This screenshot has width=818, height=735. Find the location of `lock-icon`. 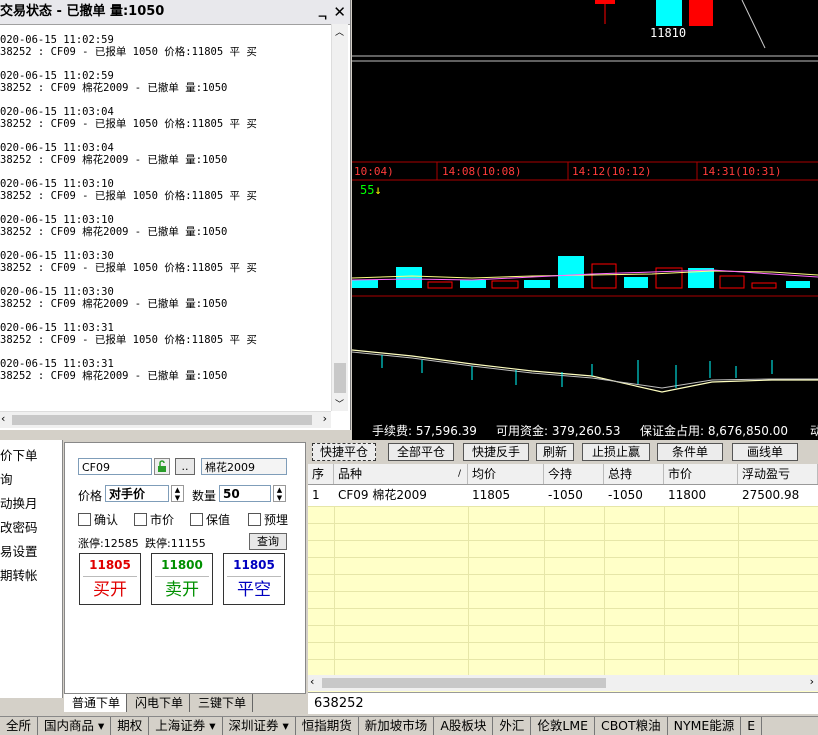

lock-icon is located at coordinates (162, 466).